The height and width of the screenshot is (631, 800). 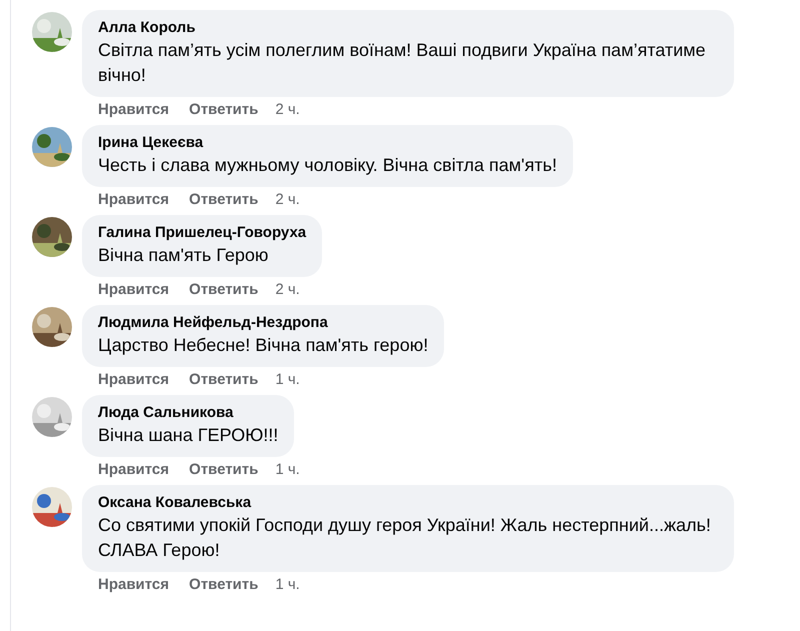 What do you see at coordinates (188, 413) in the screenshot?
I see `comment-author: Люда Сальникова` at bounding box center [188, 413].